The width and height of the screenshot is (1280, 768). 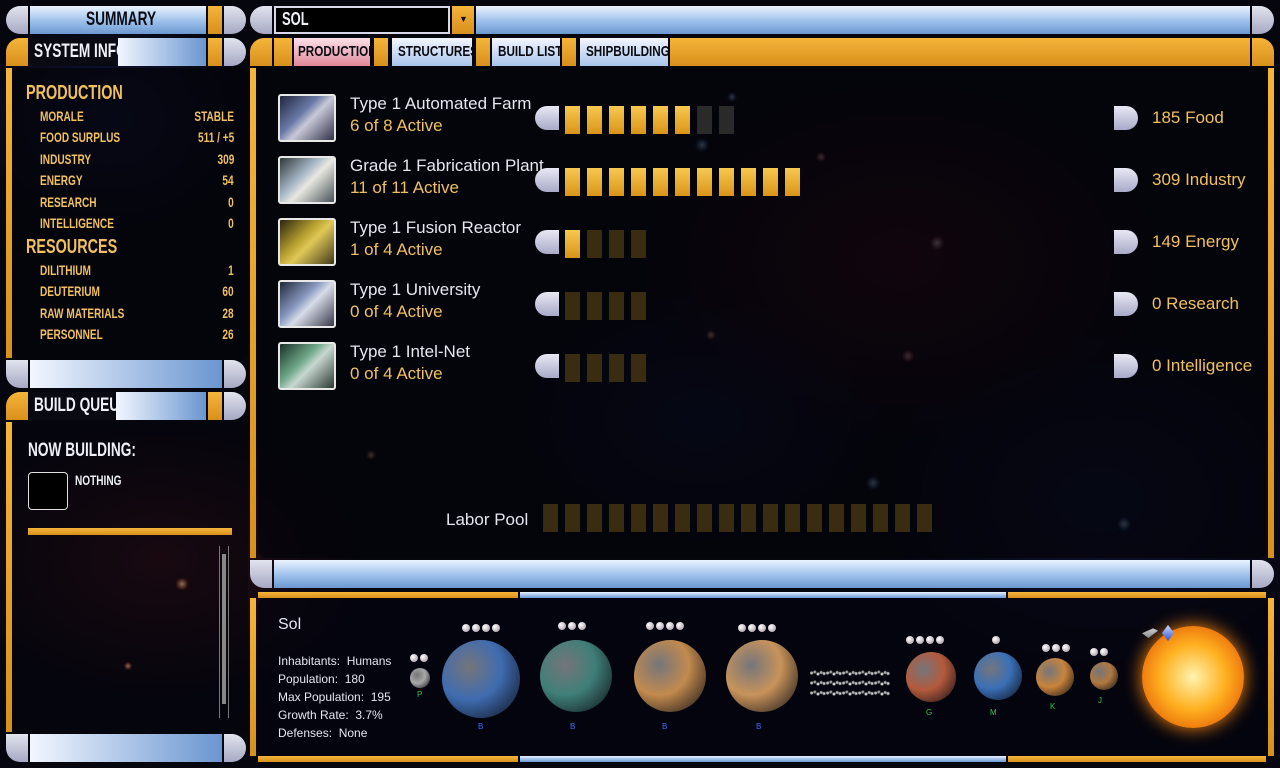 What do you see at coordinates (307, 118) in the screenshot?
I see `farm-icon` at bounding box center [307, 118].